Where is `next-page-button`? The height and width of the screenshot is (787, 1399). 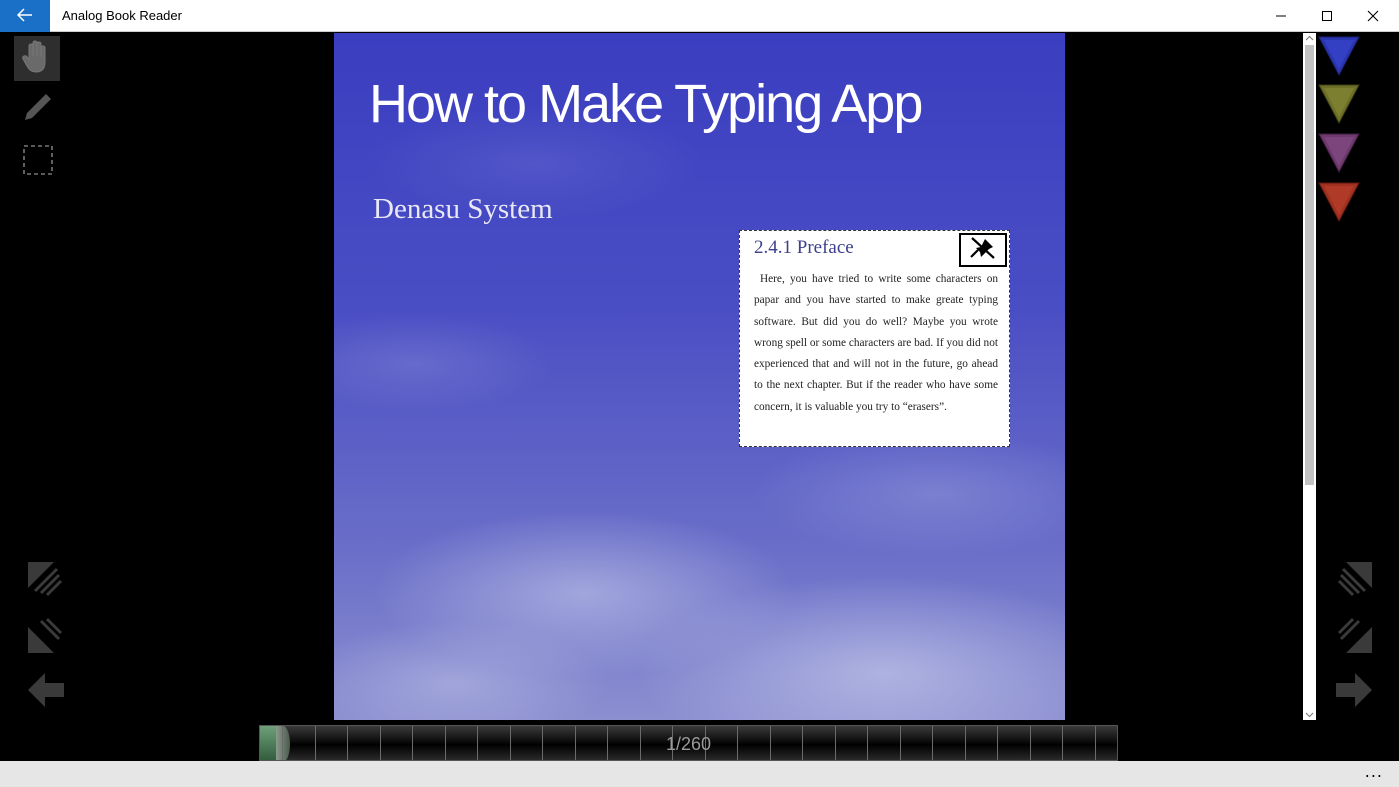
next-page-button is located at coordinates (1354, 692).